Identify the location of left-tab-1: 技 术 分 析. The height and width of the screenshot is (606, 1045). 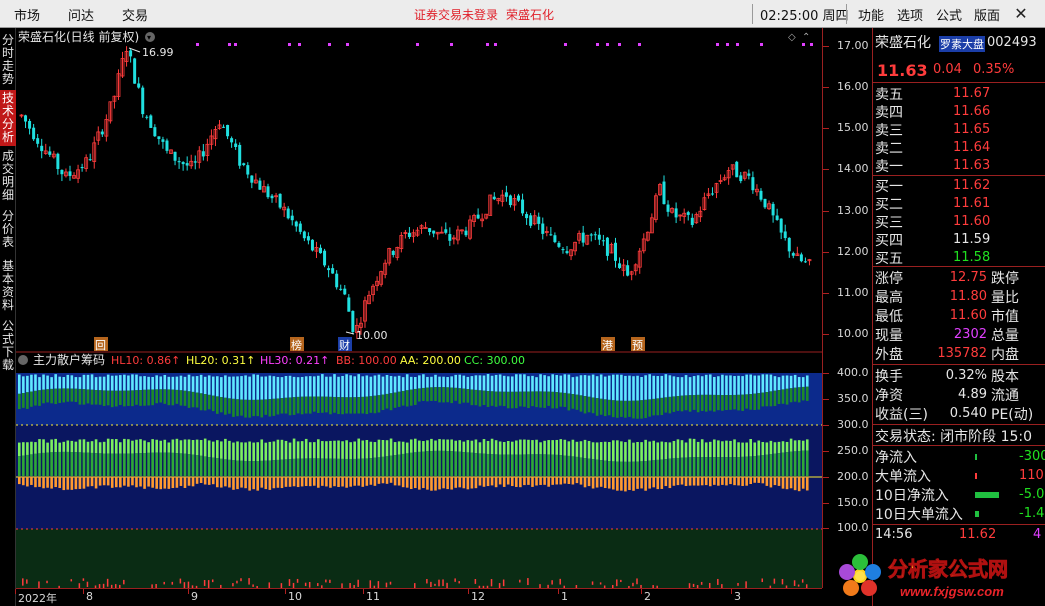
(8, 118).